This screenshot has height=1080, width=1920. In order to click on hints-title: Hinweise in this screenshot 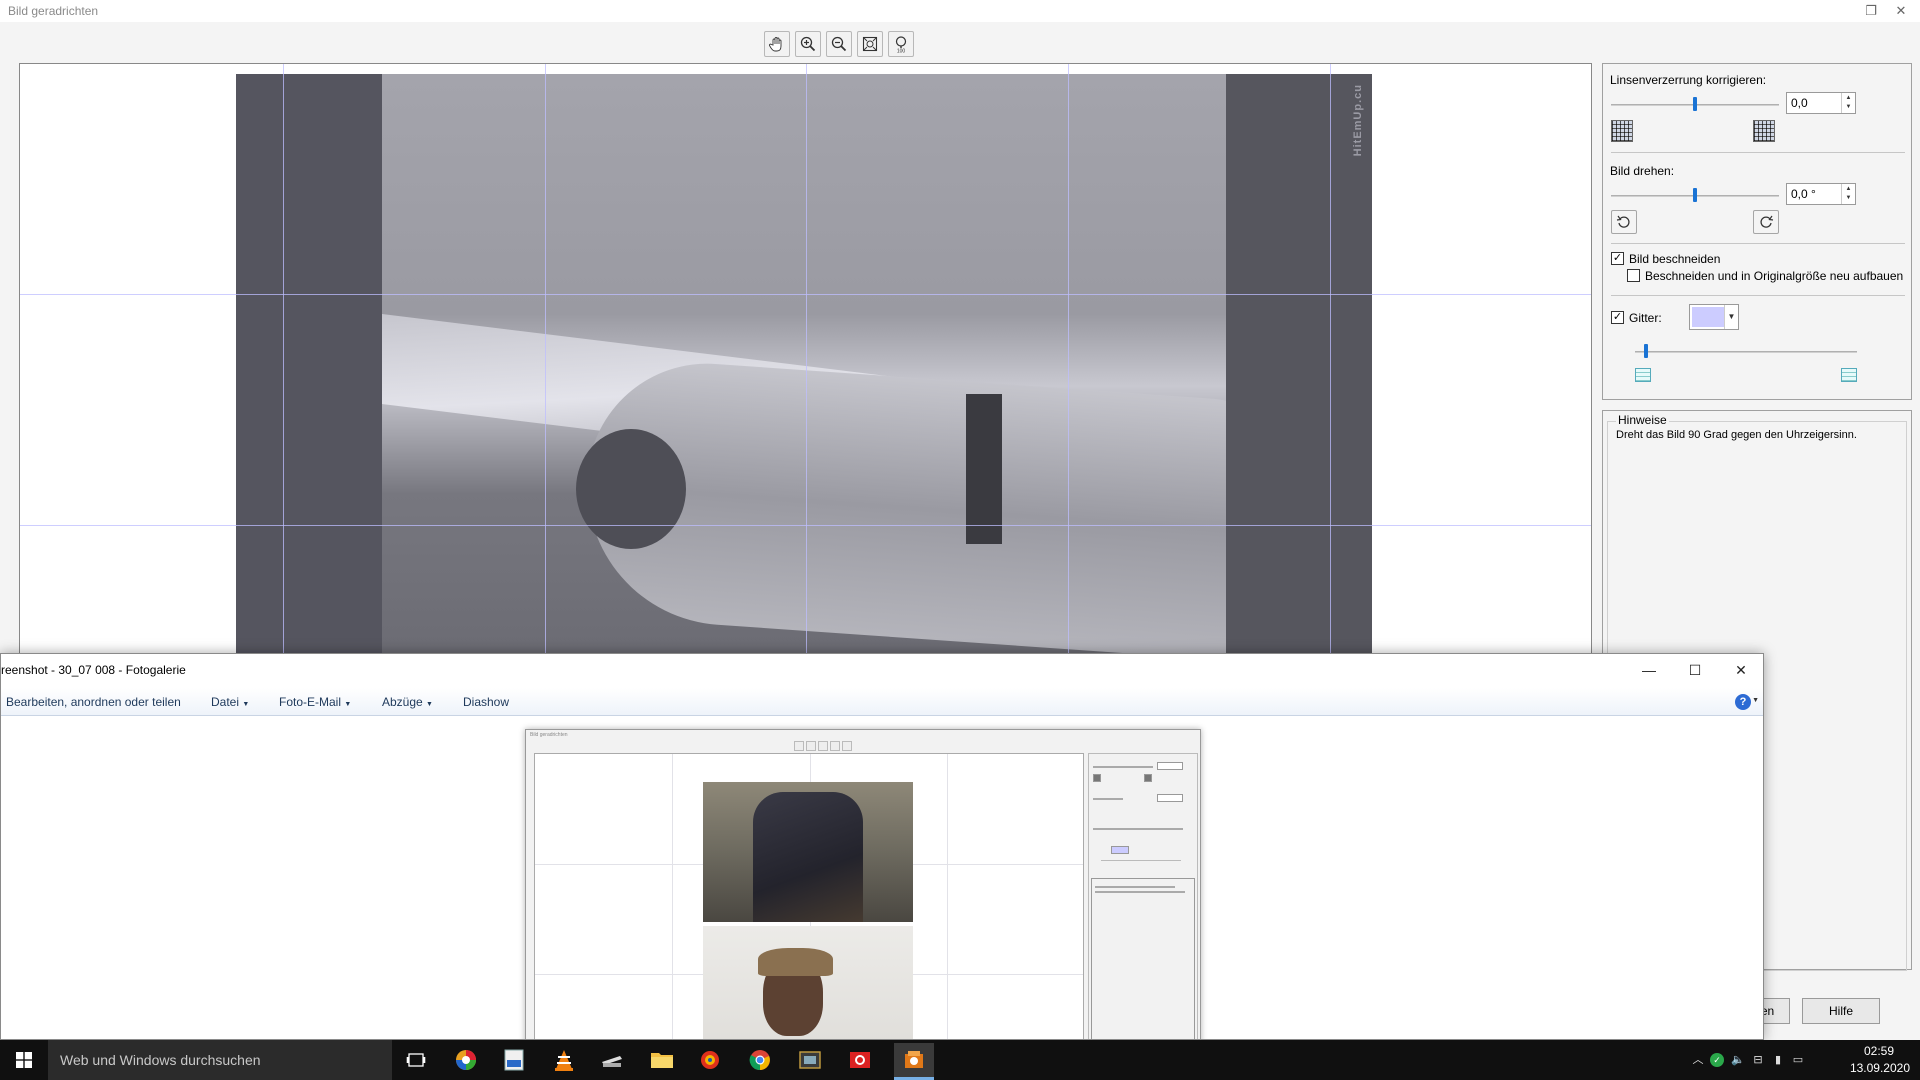, I will do `click(1642, 420)`.